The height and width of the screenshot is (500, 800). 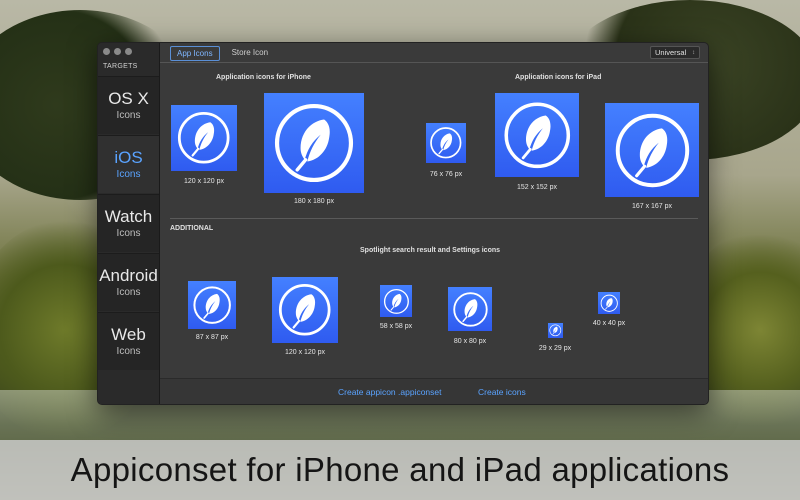 I want to click on minimize-window-button, so click(x=117, y=51).